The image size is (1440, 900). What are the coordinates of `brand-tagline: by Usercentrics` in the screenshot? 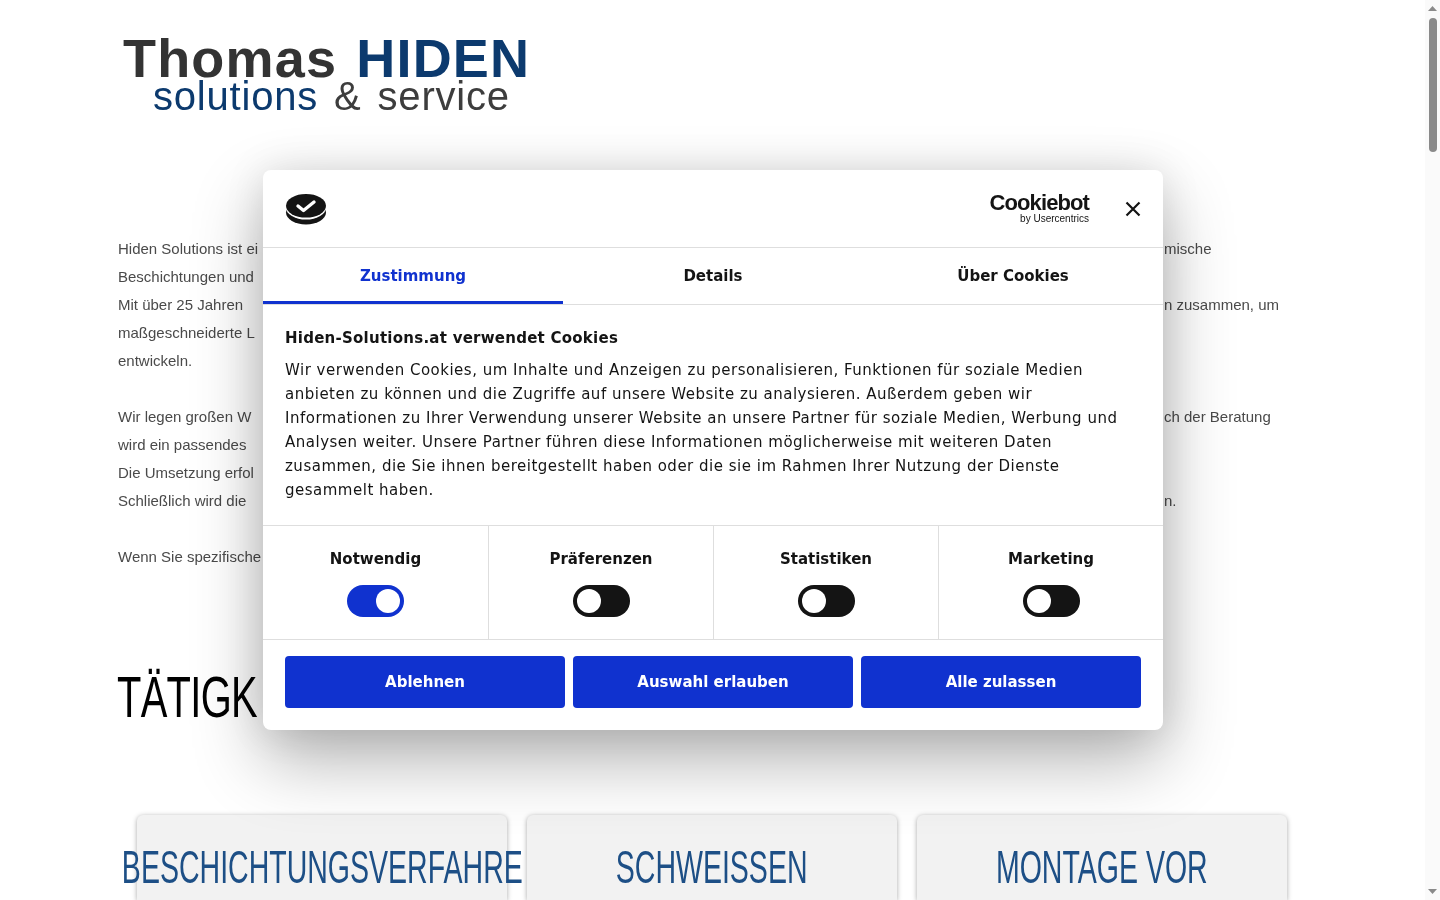 It's located at (1054, 218).